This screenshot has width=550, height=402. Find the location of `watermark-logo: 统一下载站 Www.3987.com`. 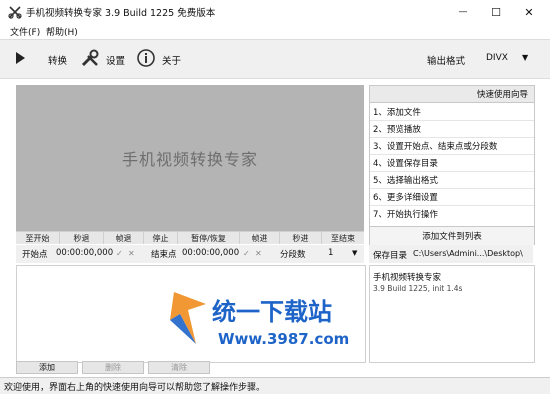

watermark-logo: 统一下载站 Www.3987.com is located at coordinates (259, 320).